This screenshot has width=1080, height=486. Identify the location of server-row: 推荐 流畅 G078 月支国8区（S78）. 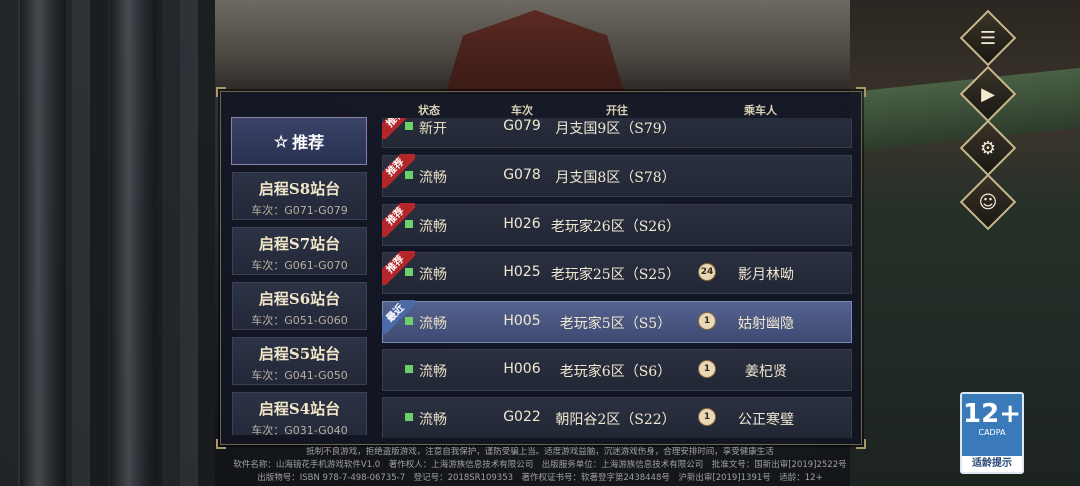
(617, 175).